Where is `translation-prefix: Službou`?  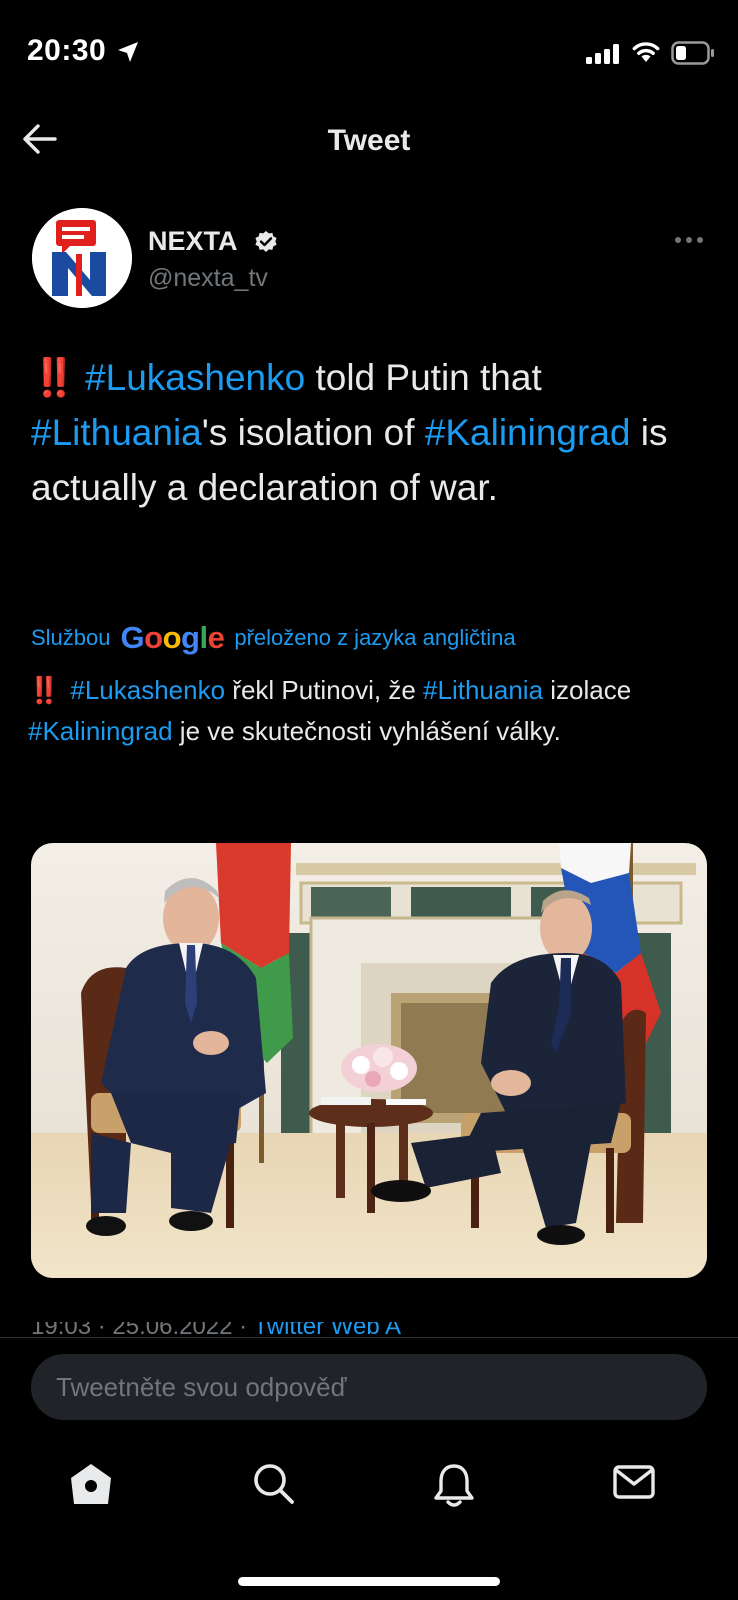
translation-prefix: Službou is located at coordinates (71, 637).